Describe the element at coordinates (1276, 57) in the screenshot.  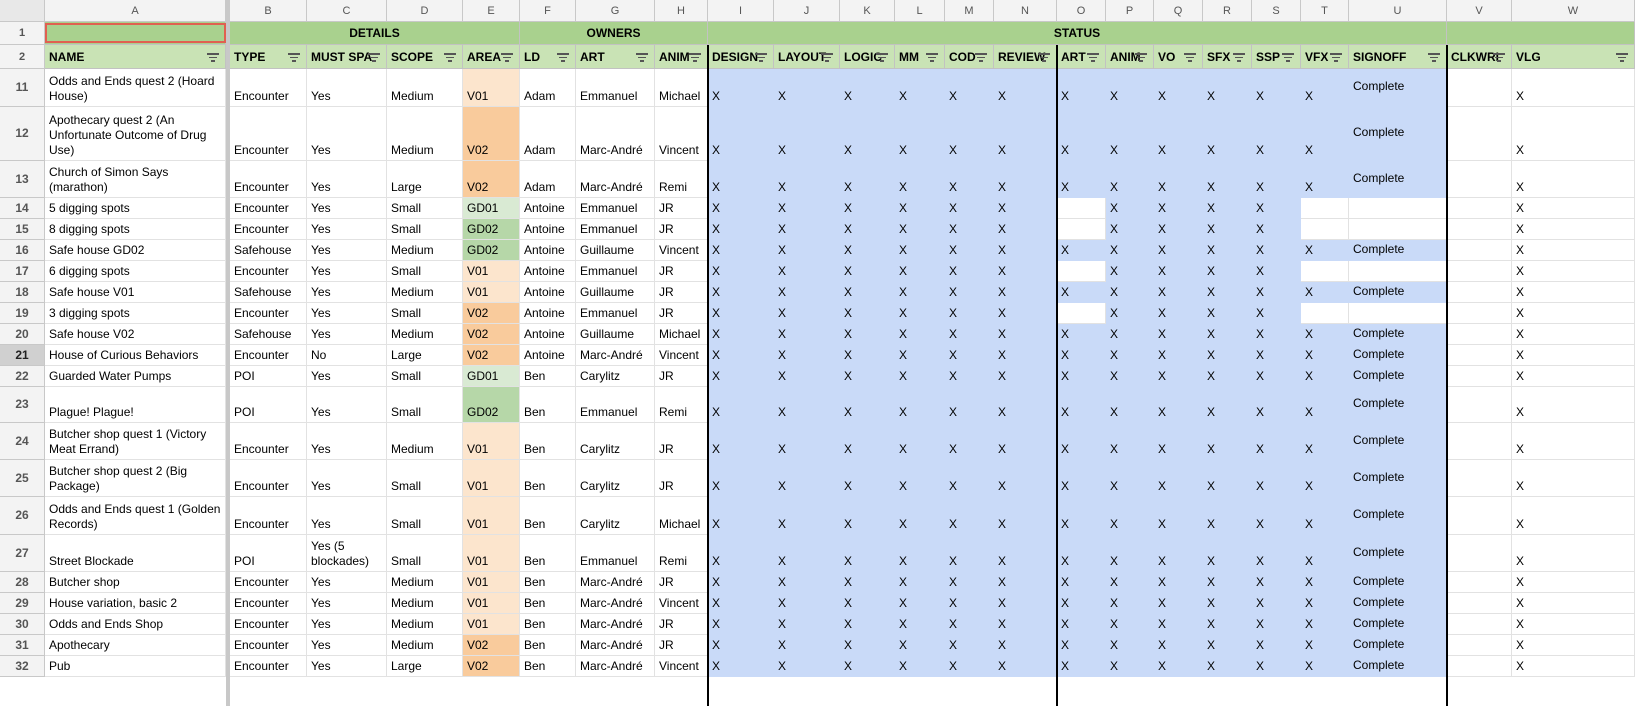
I see `column-title-ssp: SSP` at that location.